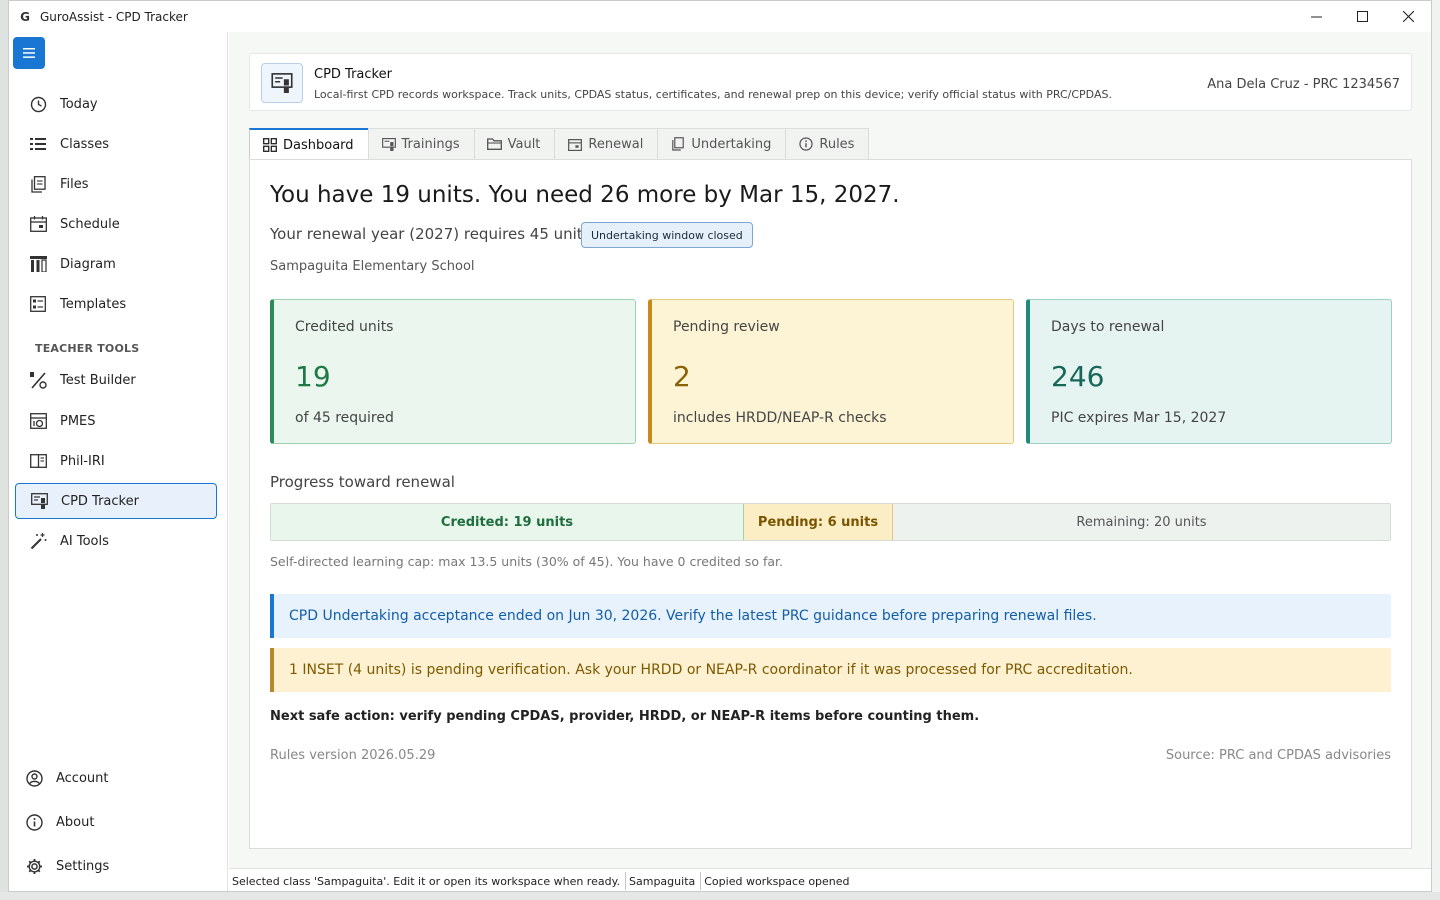  Describe the element at coordinates (726, 327) in the screenshot. I see `stat-label: Pending review` at that location.